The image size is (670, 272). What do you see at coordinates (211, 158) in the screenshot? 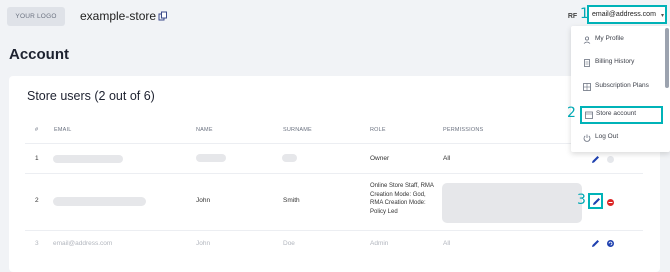
I see `redacted-name` at bounding box center [211, 158].